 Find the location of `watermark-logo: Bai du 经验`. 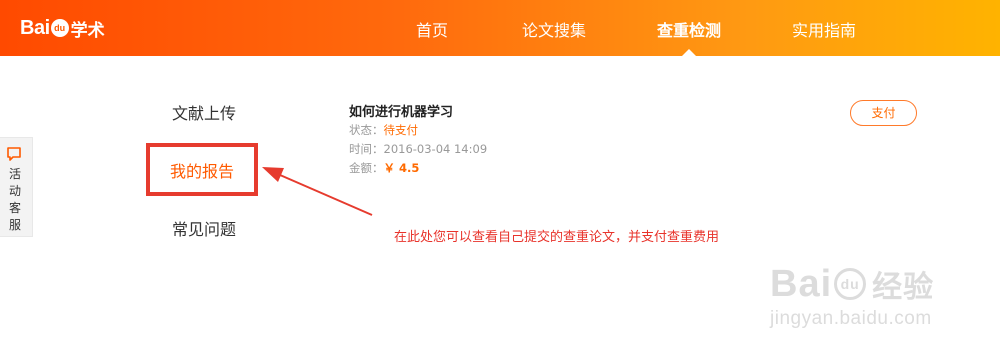

watermark-logo: Bai du 经验 is located at coordinates (852, 284).